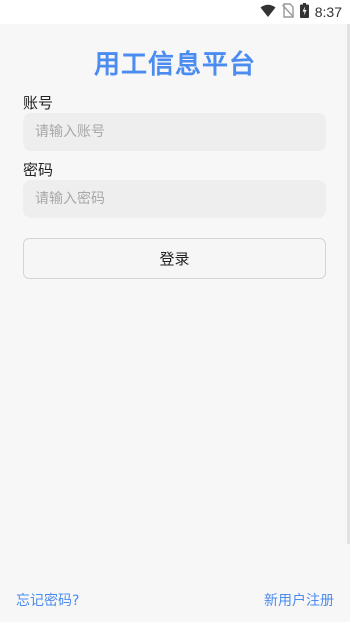 The width and height of the screenshot is (350, 622). What do you see at coordinates (268, 12) in the screenshot?
I see `wifi-icon` at bounding box center [268, 12].